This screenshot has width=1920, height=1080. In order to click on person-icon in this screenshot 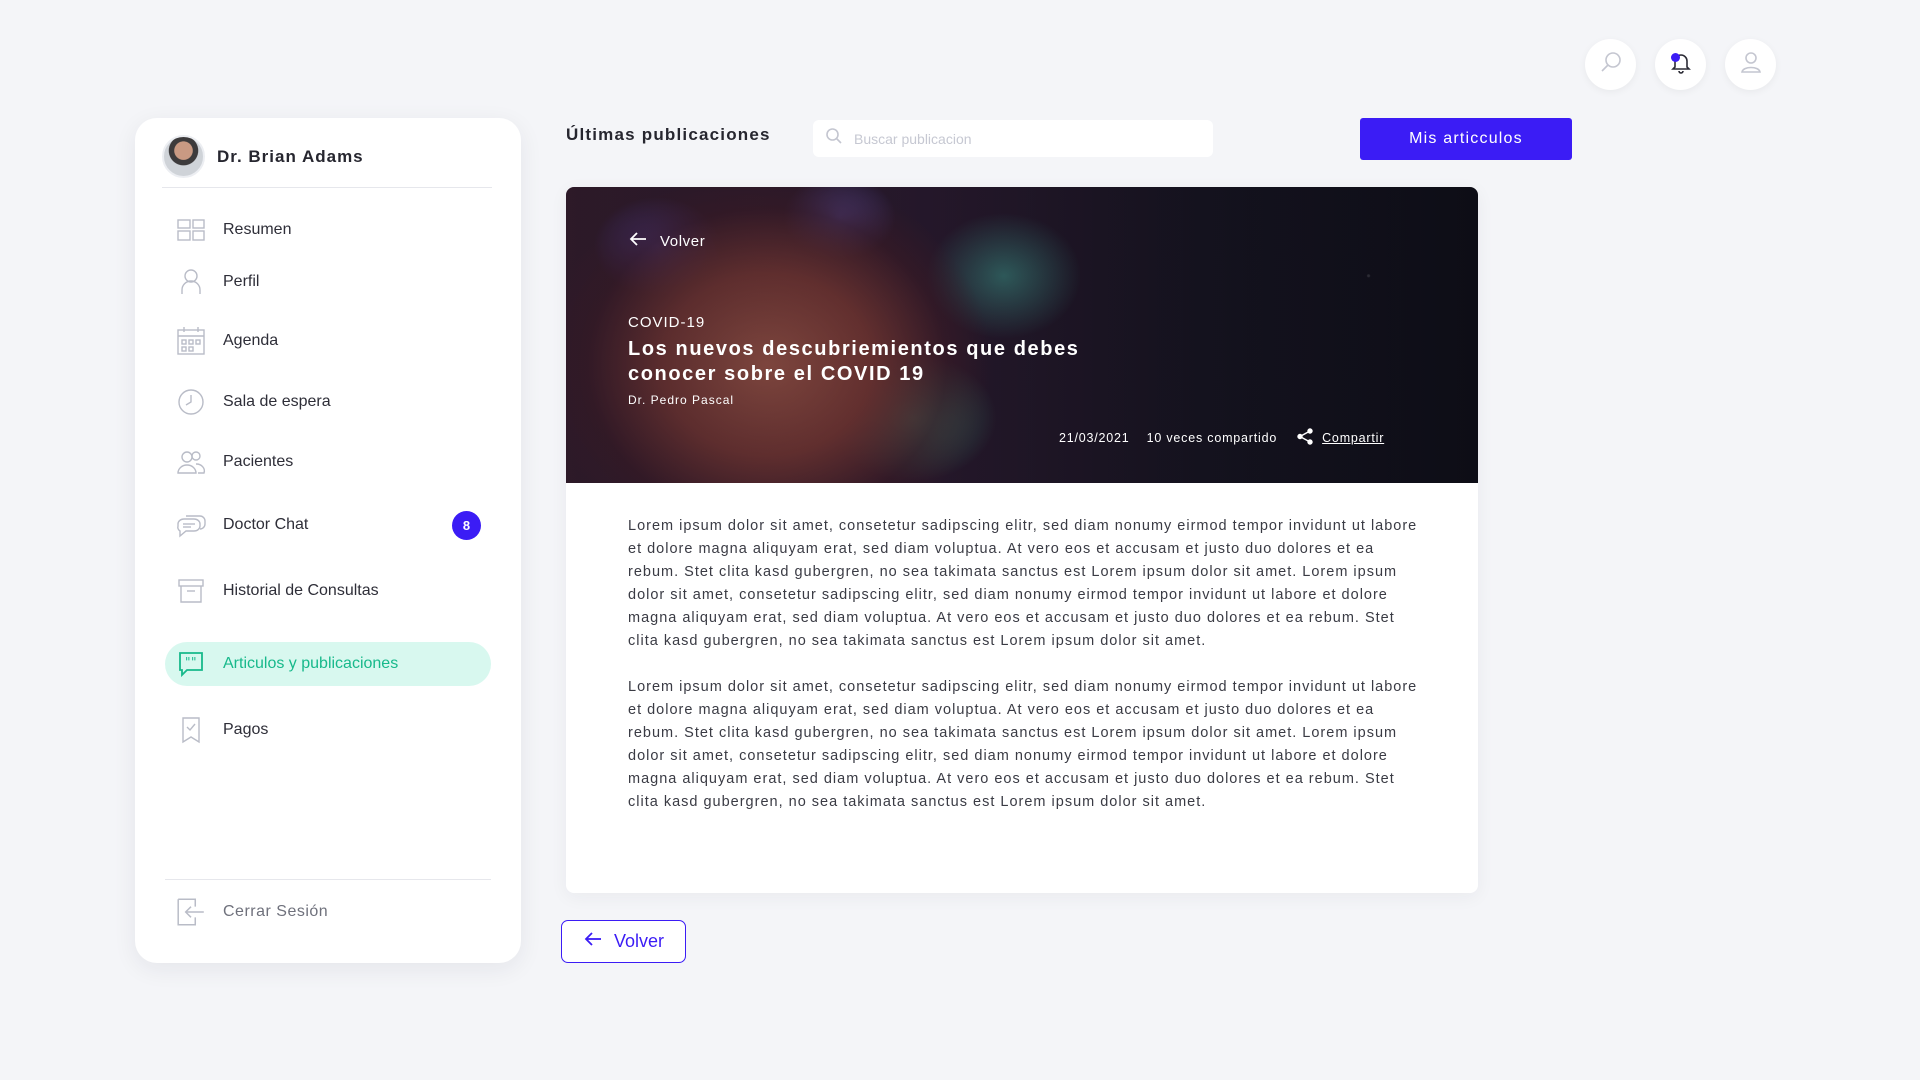, I will do `click(191, 282)`.